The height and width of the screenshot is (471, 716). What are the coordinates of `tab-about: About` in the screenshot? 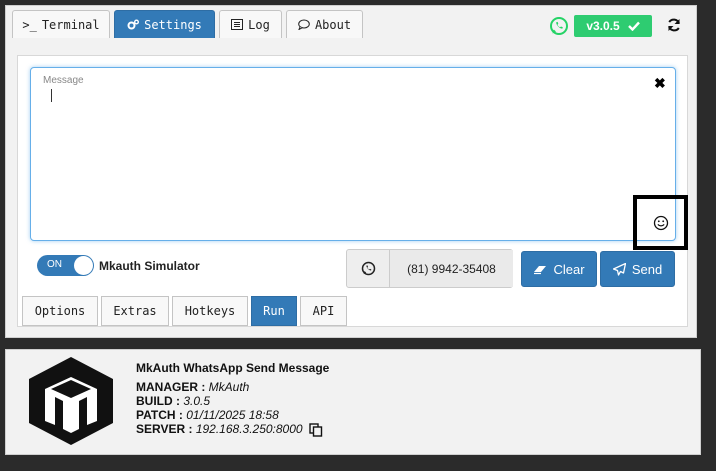 It's located at (324, 24).